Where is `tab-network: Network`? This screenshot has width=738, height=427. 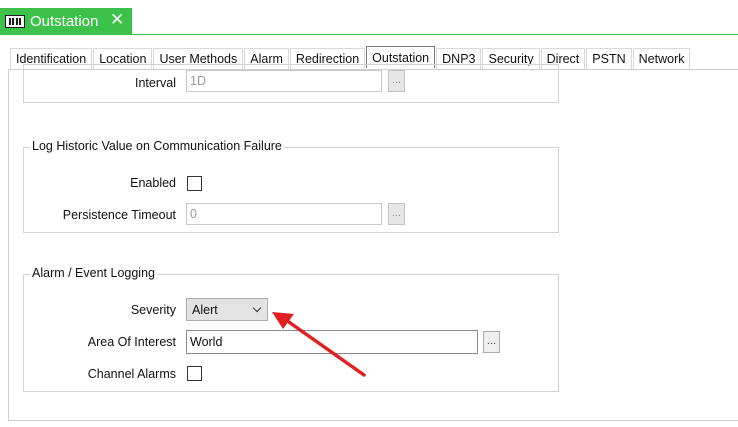 tab-network: Network is located at coordinates (661, 58).